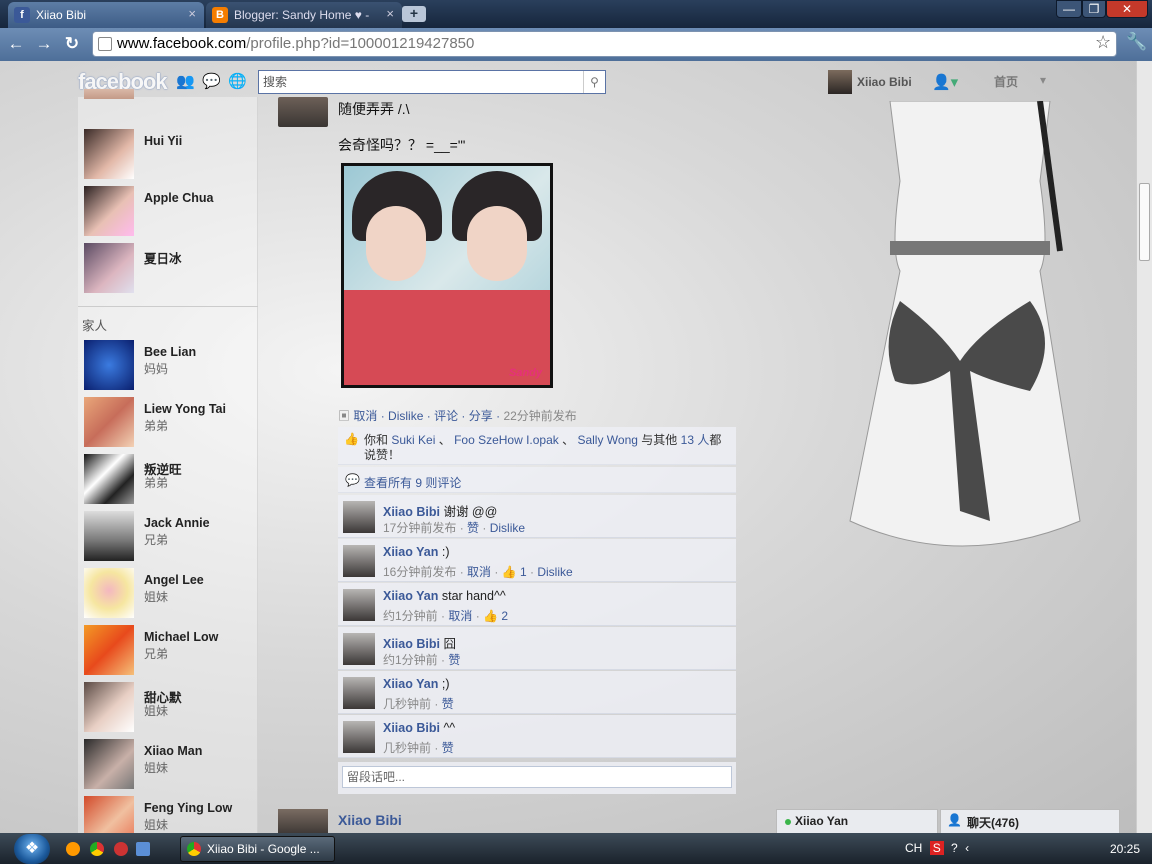 This screenshot has height=864, width=1152. What do you see at coordinates (413, 440) in the screenshot?
I see `liker-link: Suki Kei` at bounding box center [413, 440].